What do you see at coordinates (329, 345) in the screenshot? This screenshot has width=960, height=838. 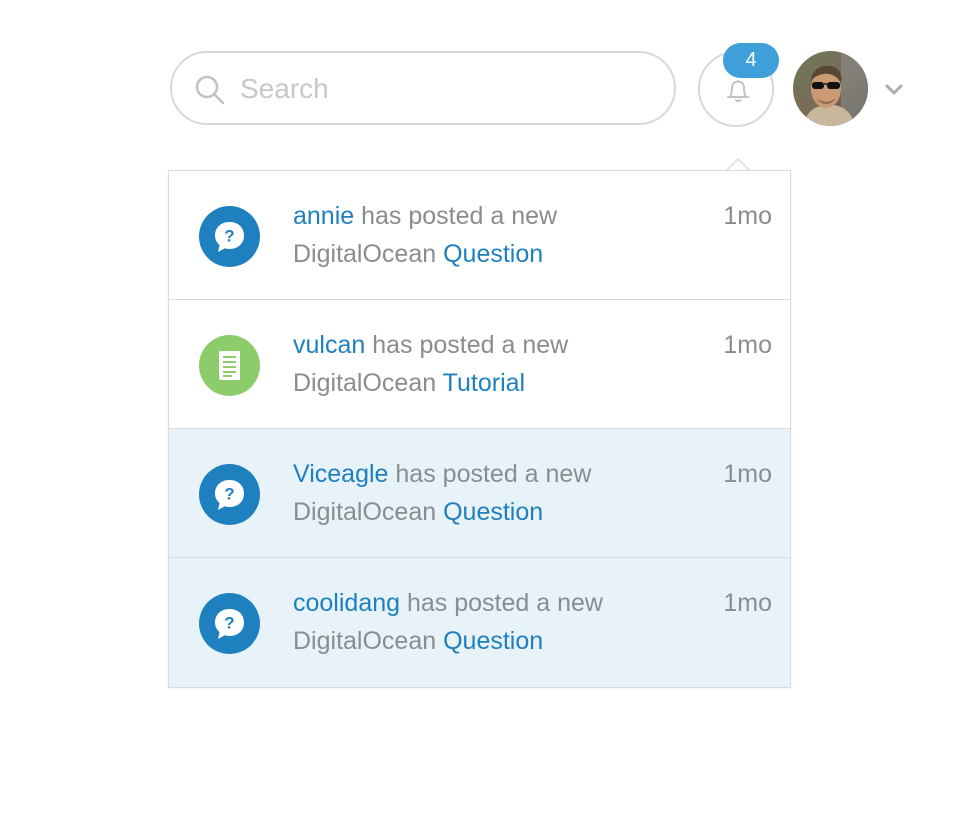 I see `notification-user-link: vulcan` at bounding box center [329, 345].